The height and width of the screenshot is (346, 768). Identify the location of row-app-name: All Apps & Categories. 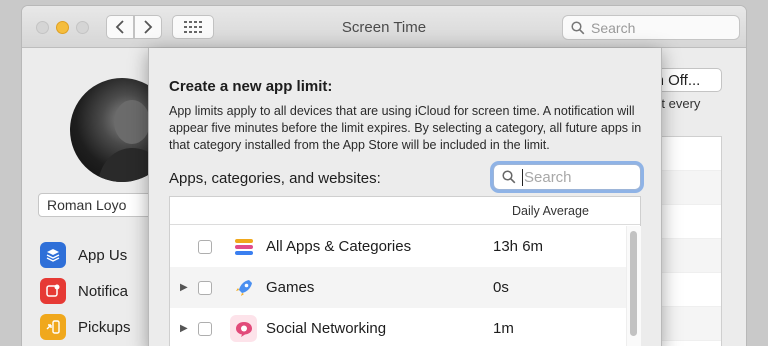
(339, 246).